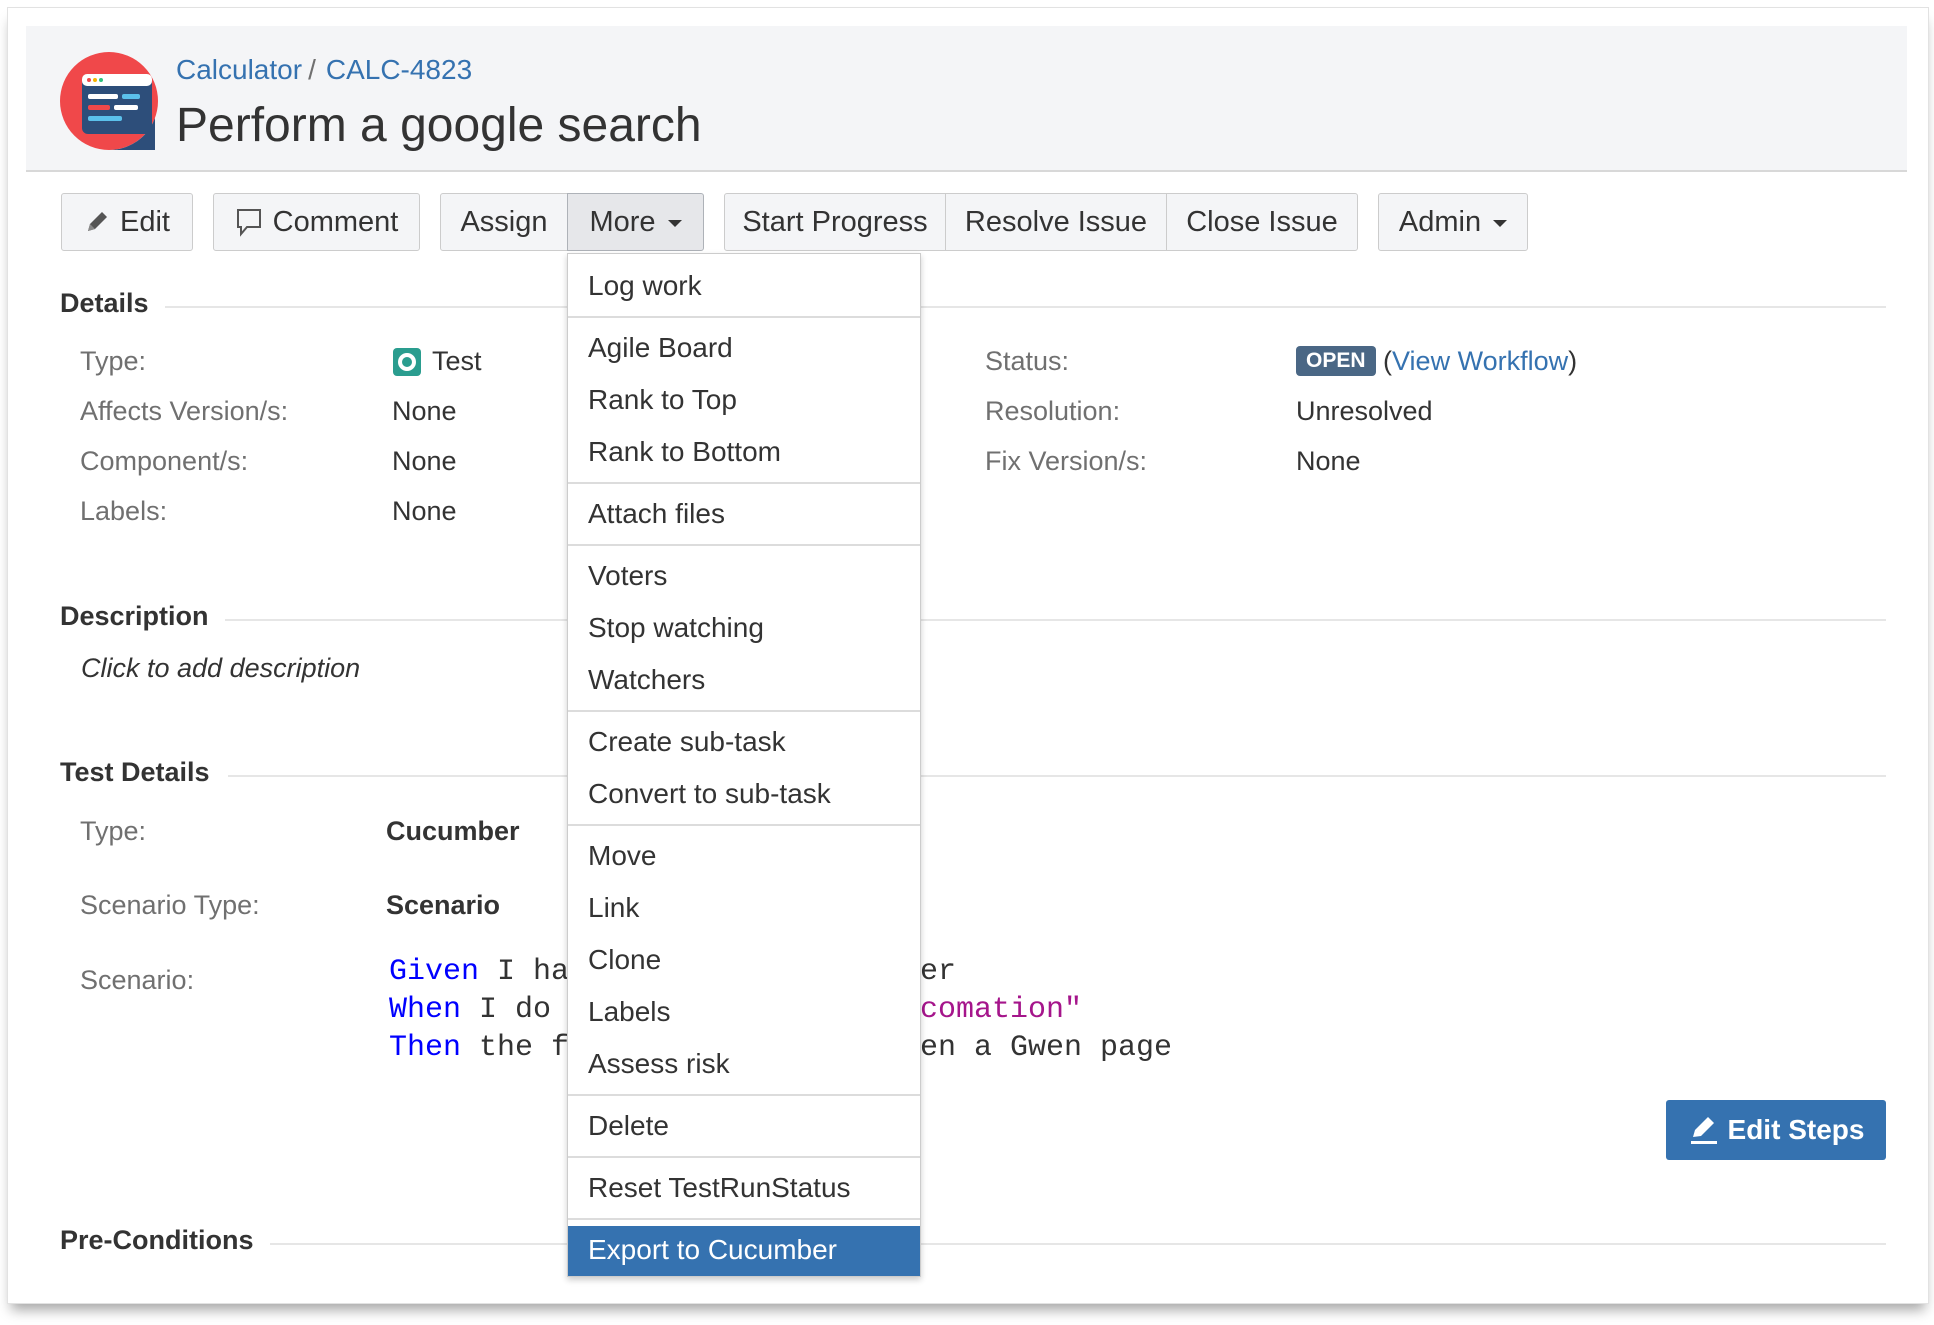  What do you see at coordinates (504, 222) in the screenshot?
I see `assign-button: Assign` at bounding box center [504, 222].